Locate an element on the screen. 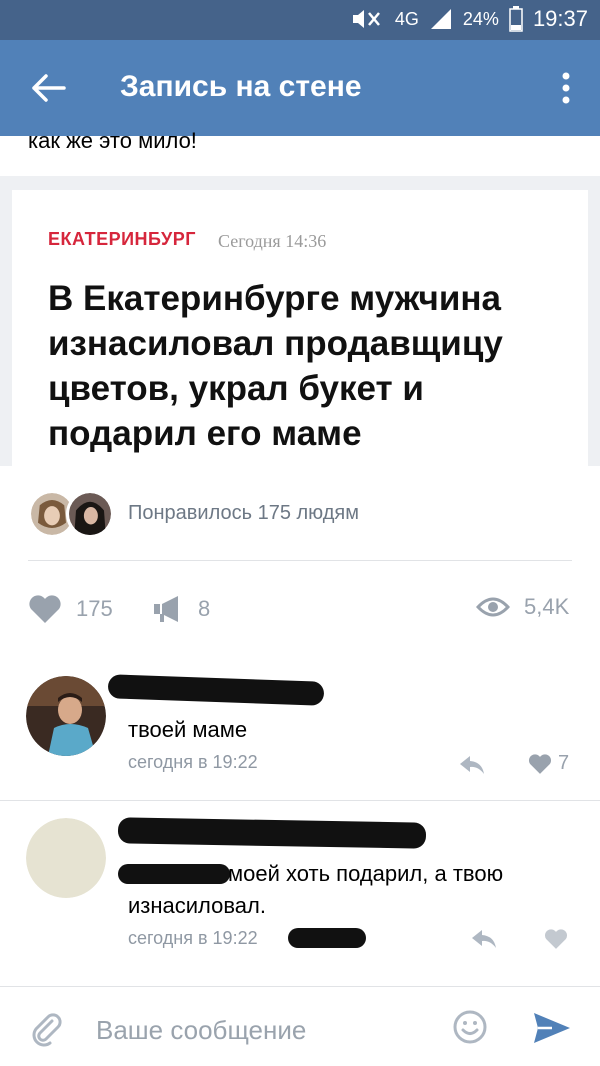  comment-item: твоей маме сегодня в 19:22 7 is located at coordinates (300, 730).